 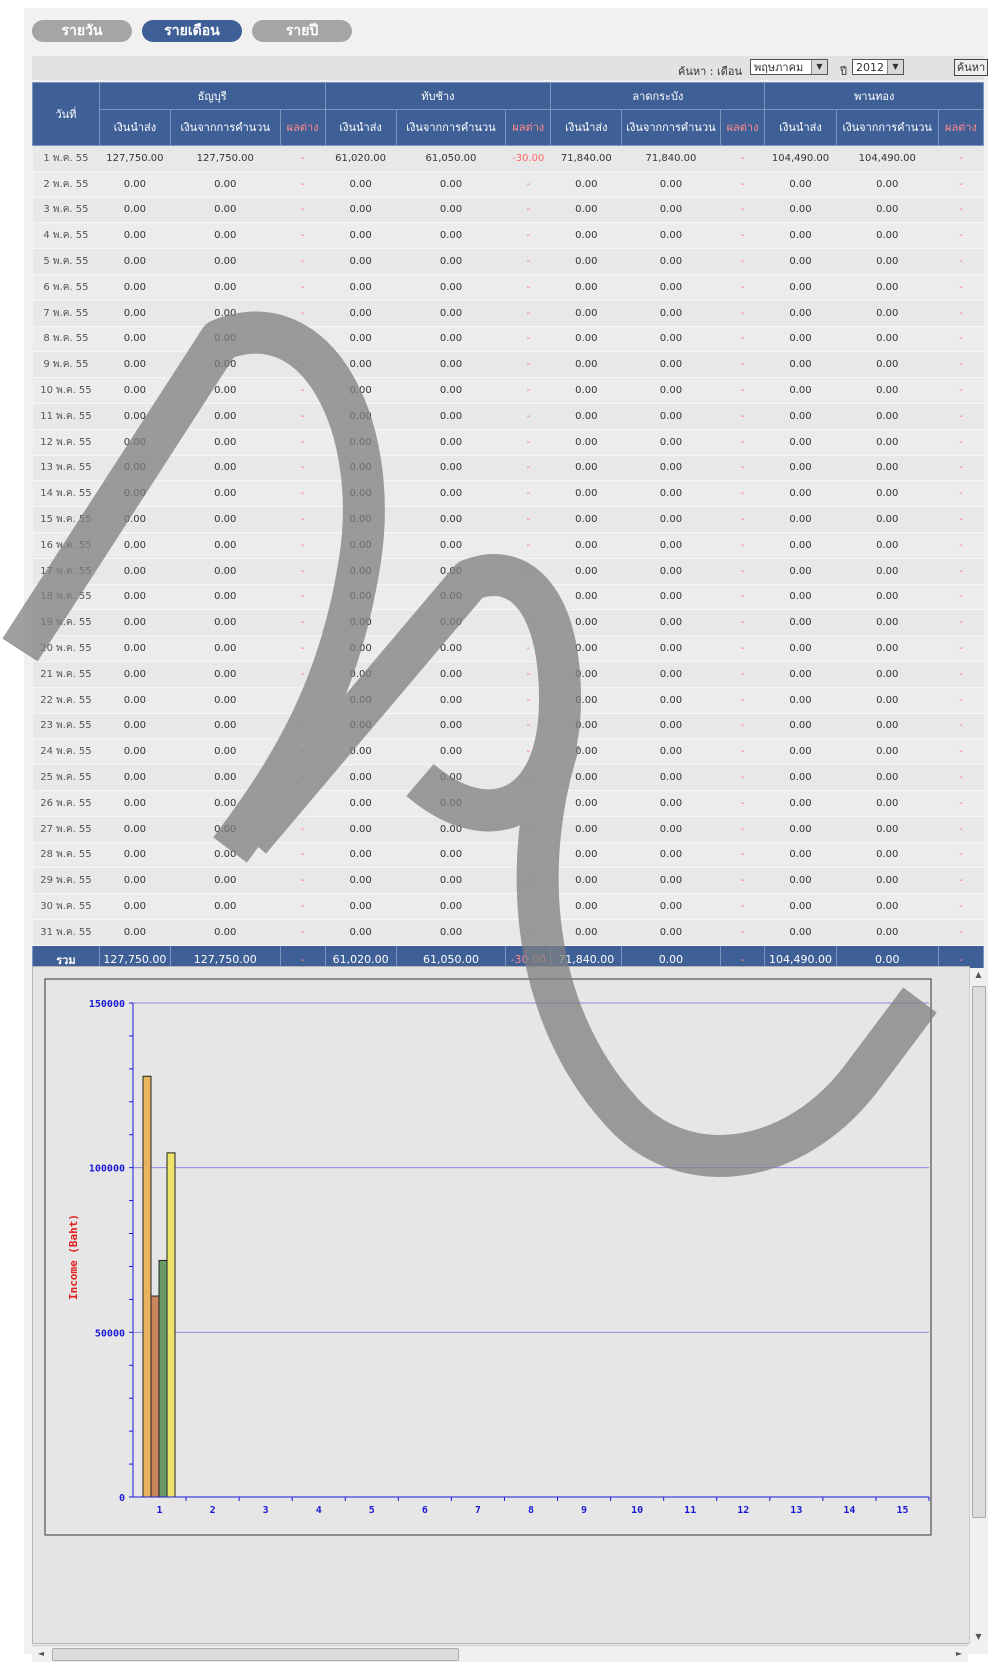 I want to click on day-cell: 23 พ.ค. 55, so click(x=66, y=726).